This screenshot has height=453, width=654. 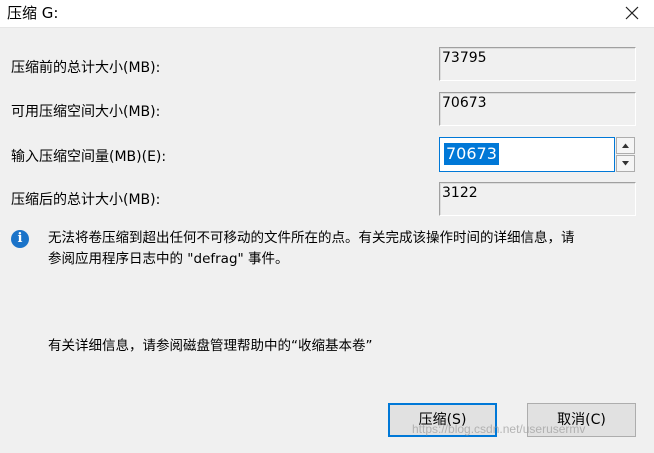 I want to click on available-value-box: 70673, so click(x=537, y=109).